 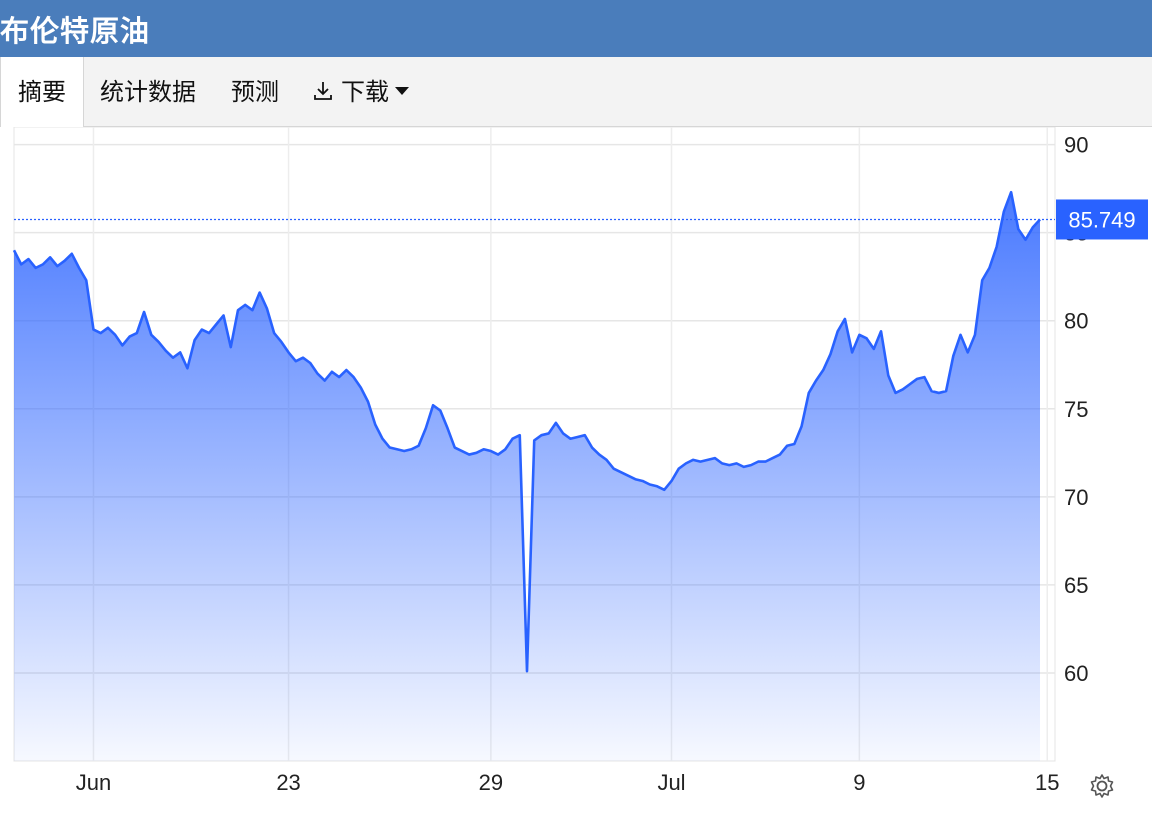 I want to click on y-tick-label: 70, so click(x=1076, y=497).